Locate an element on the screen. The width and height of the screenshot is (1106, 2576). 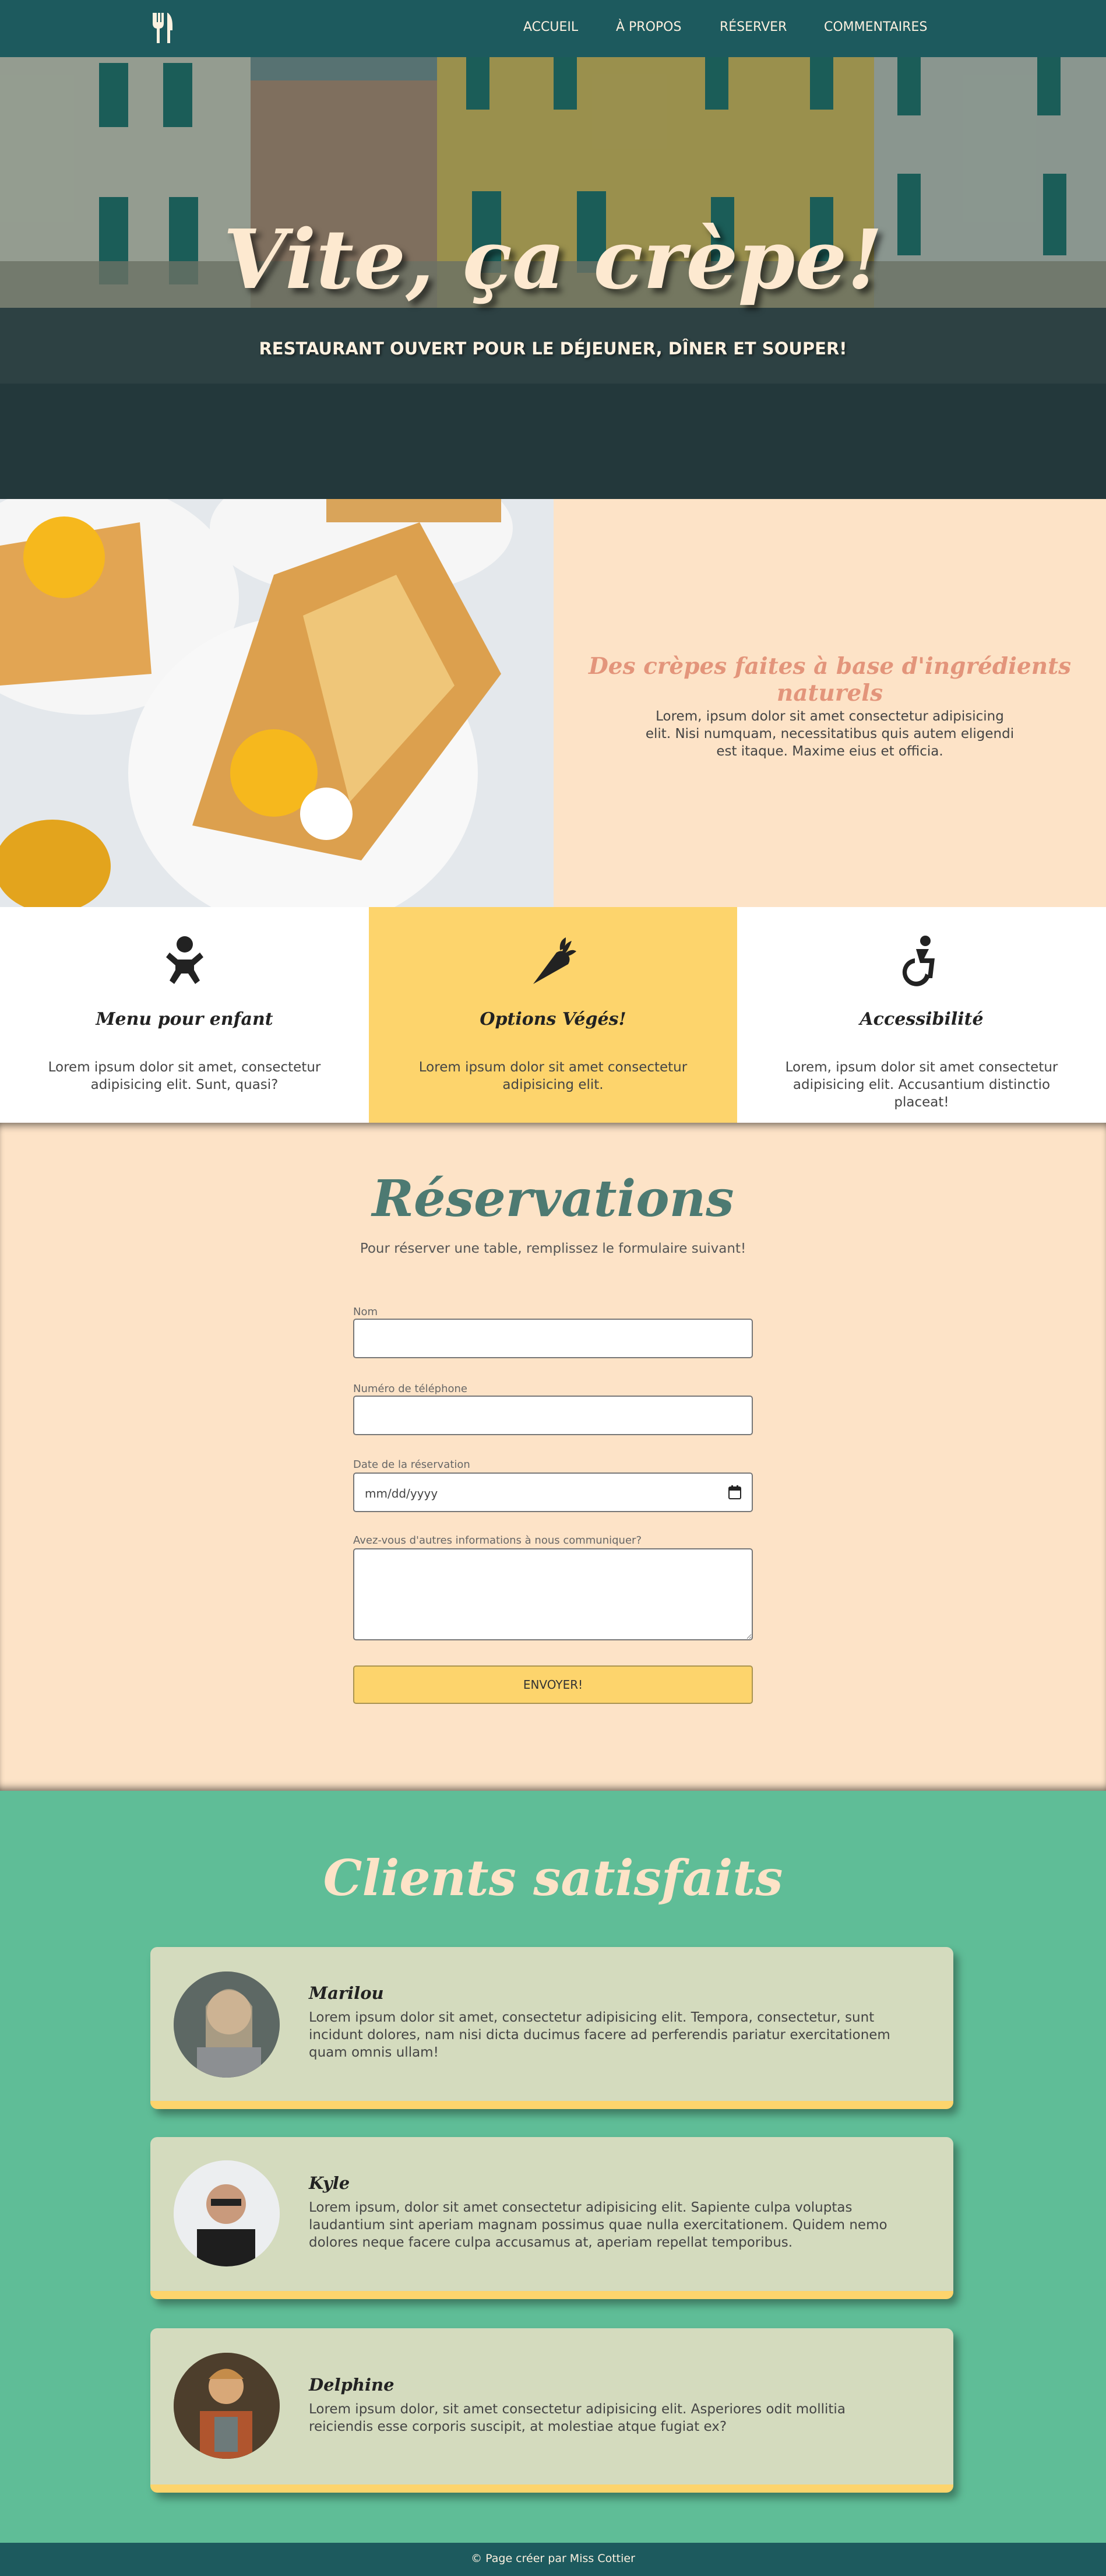
name-label: Nom is located at coordinates (365, 1312).